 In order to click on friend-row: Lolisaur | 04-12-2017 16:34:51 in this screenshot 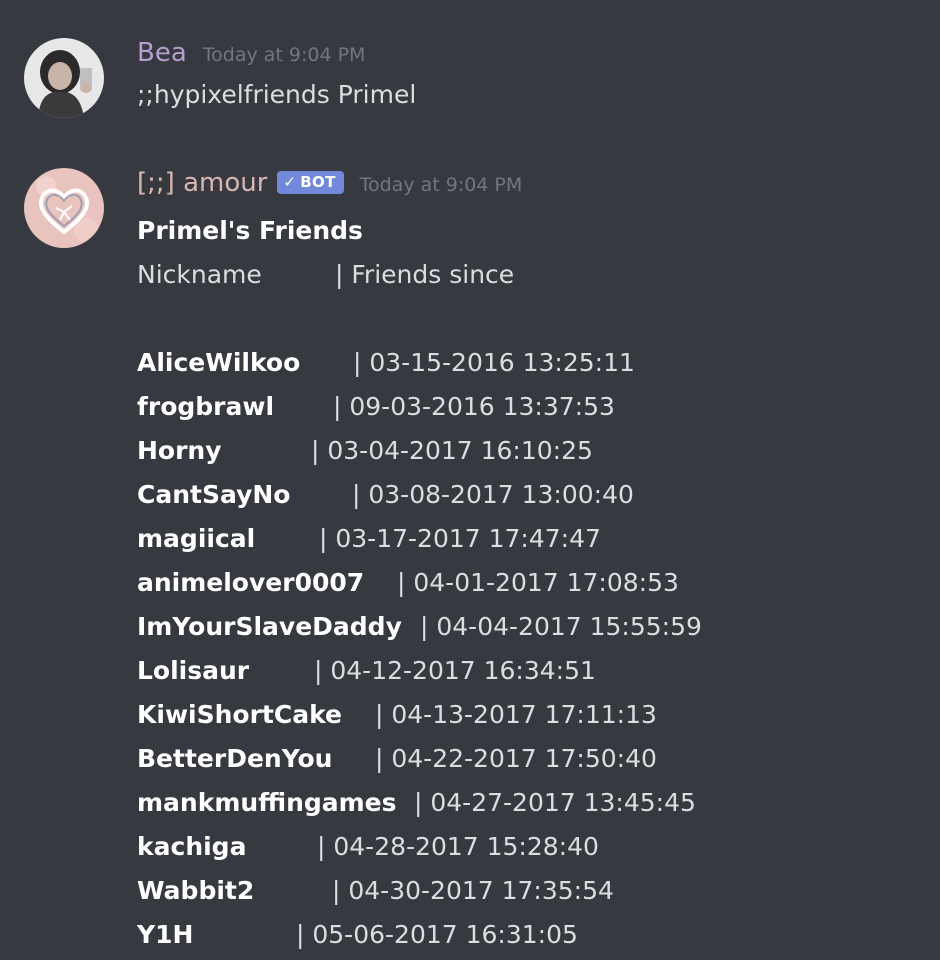, I will do `click(527, 671)`.